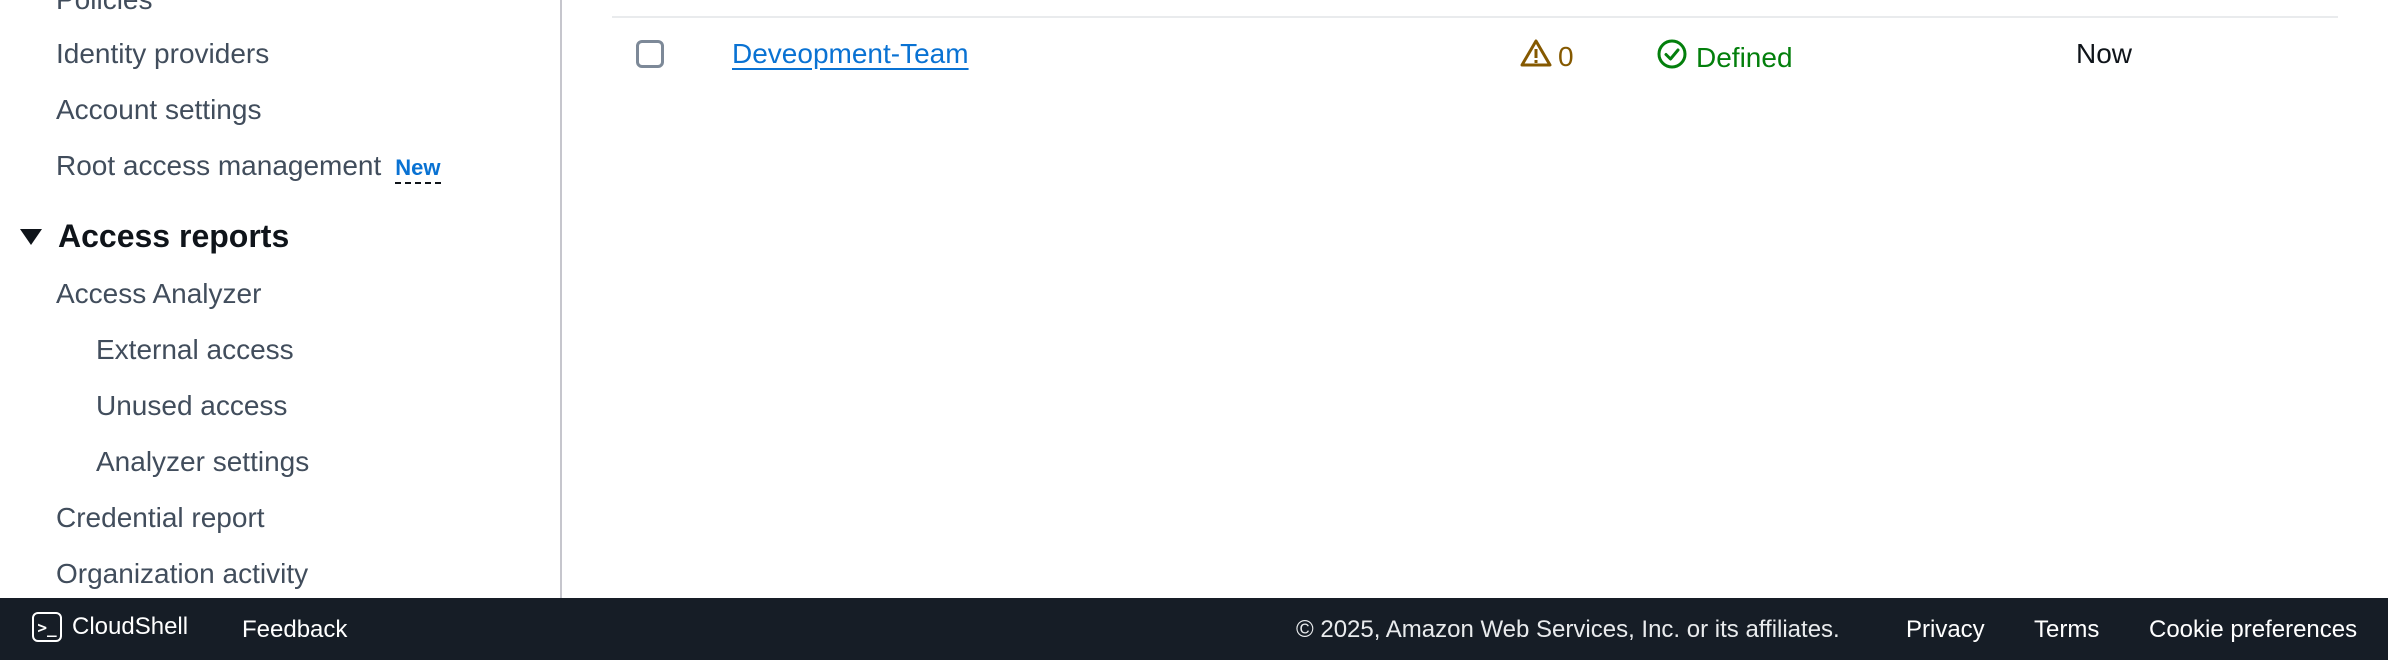  Describe the element at coordinates (1945, 630) in the screenshot. I see `privacy-link: Privacy` at that location.